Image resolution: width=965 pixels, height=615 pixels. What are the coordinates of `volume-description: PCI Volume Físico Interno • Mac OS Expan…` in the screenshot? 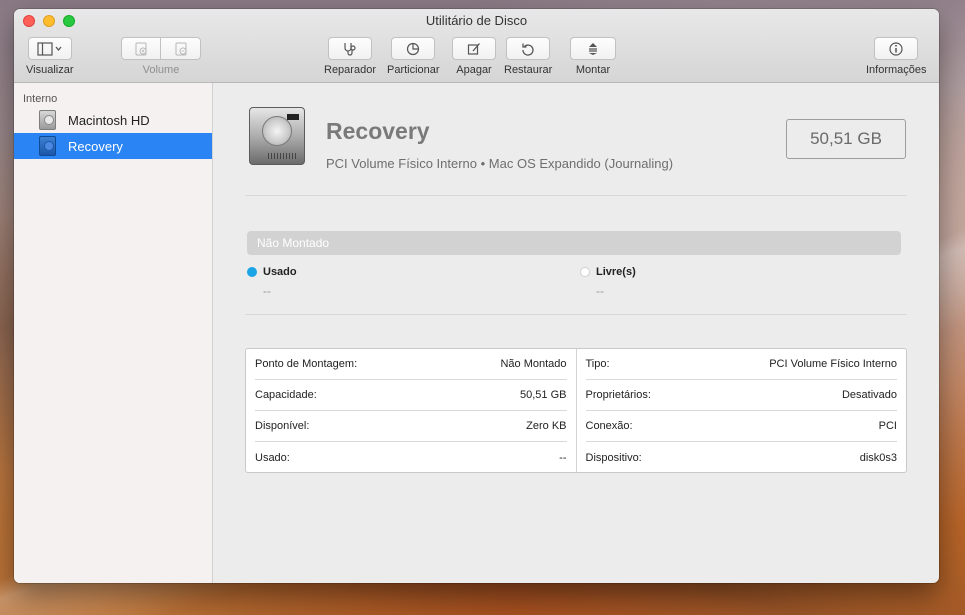 It's located at (500, 163).